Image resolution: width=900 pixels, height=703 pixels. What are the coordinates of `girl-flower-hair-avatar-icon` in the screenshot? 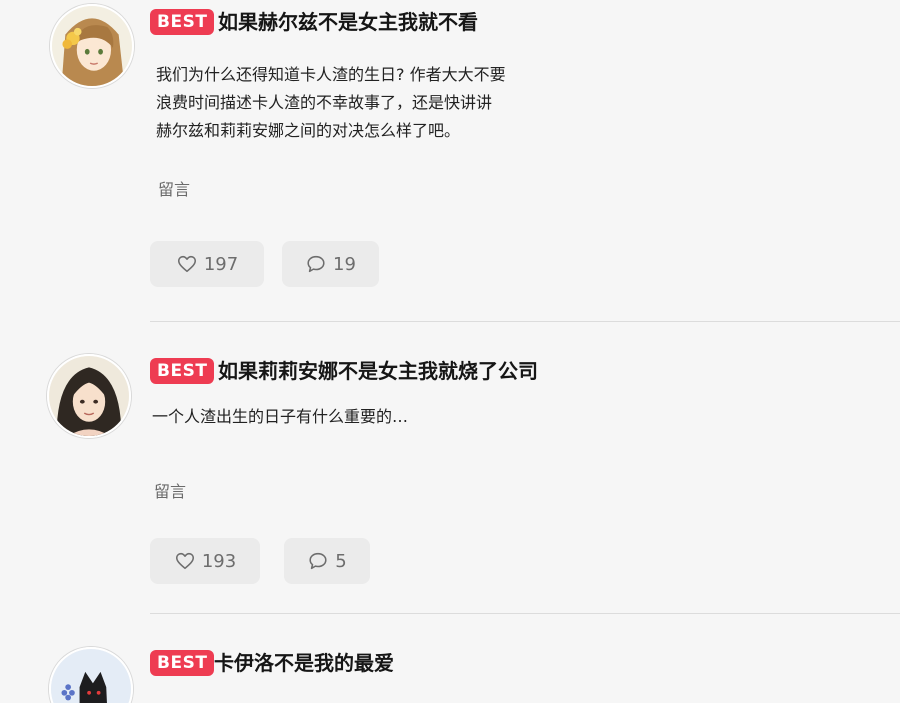 It's located at (92, 46).